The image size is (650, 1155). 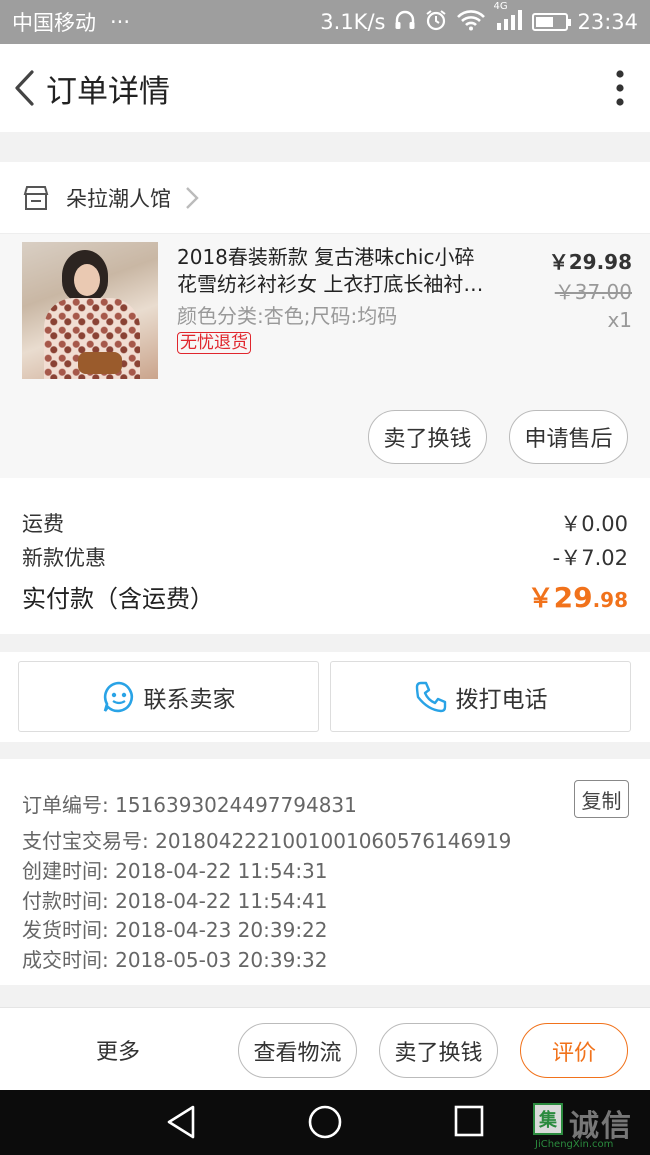 I want to click on chevron-left-icon, so click(x=24, y=88).